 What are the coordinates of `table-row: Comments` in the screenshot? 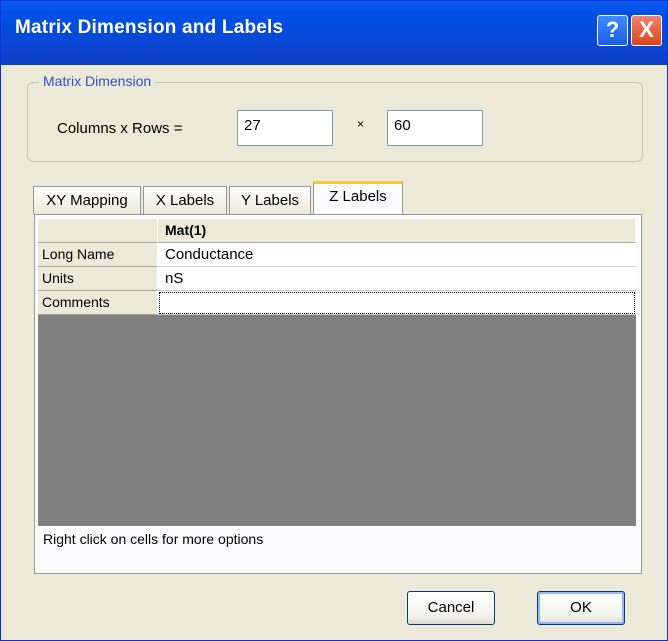 It's located at (337, 303).